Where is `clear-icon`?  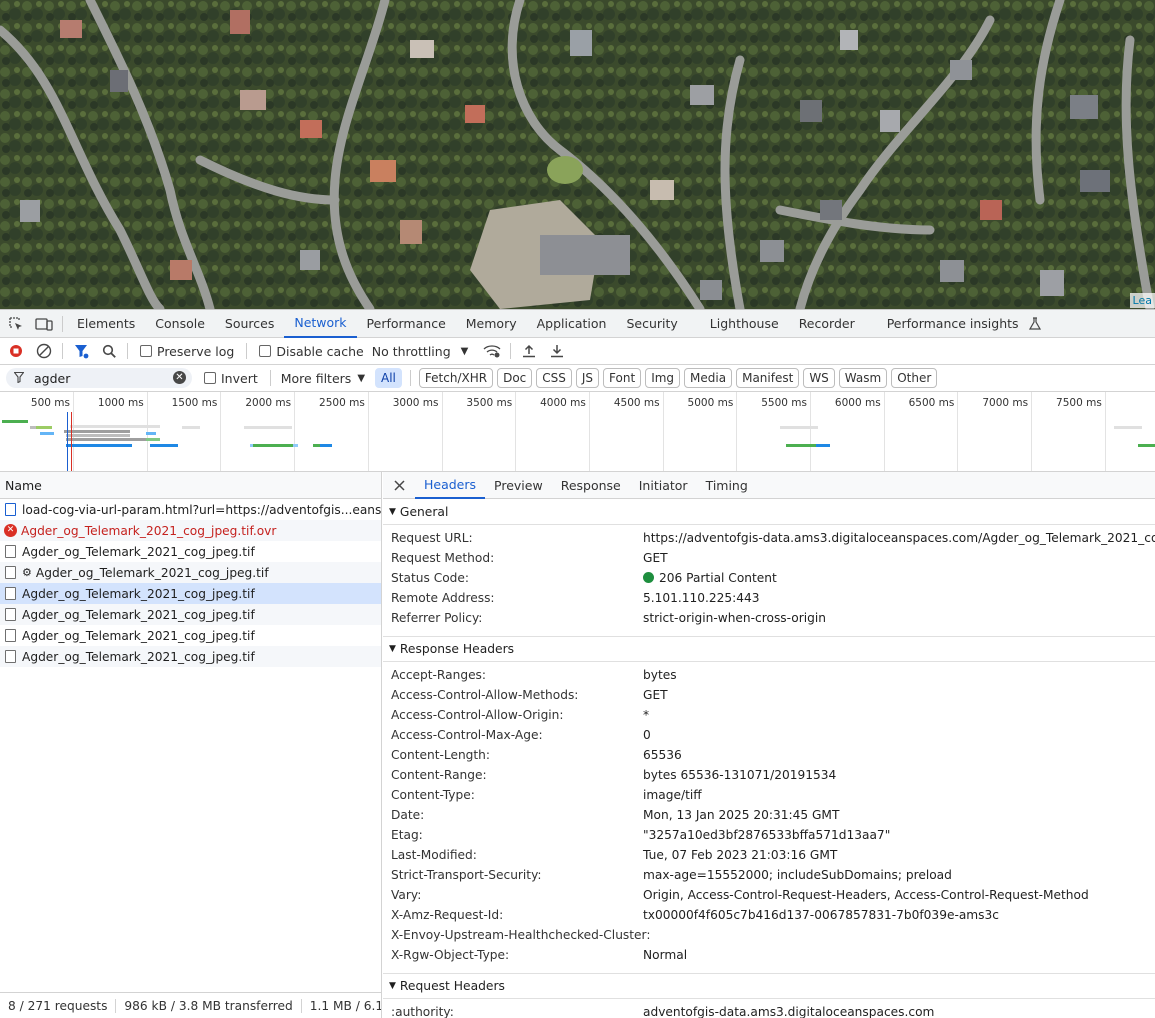 clear-icon is located at coordinates (44, 351).